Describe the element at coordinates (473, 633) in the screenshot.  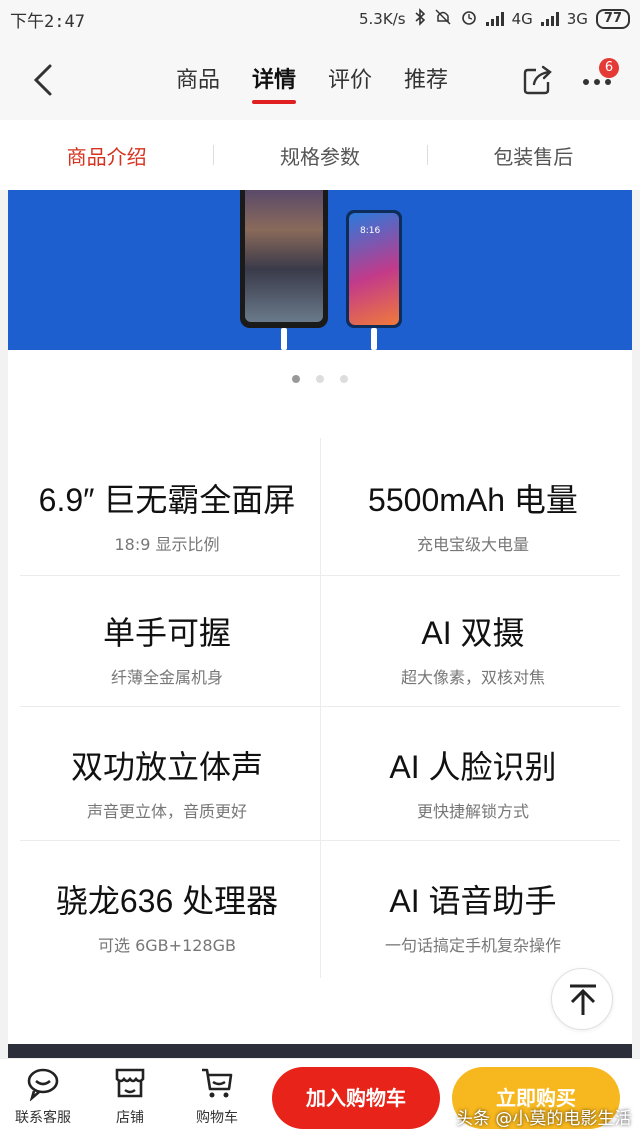
I see `feature-title: AI 双摄` at that location.